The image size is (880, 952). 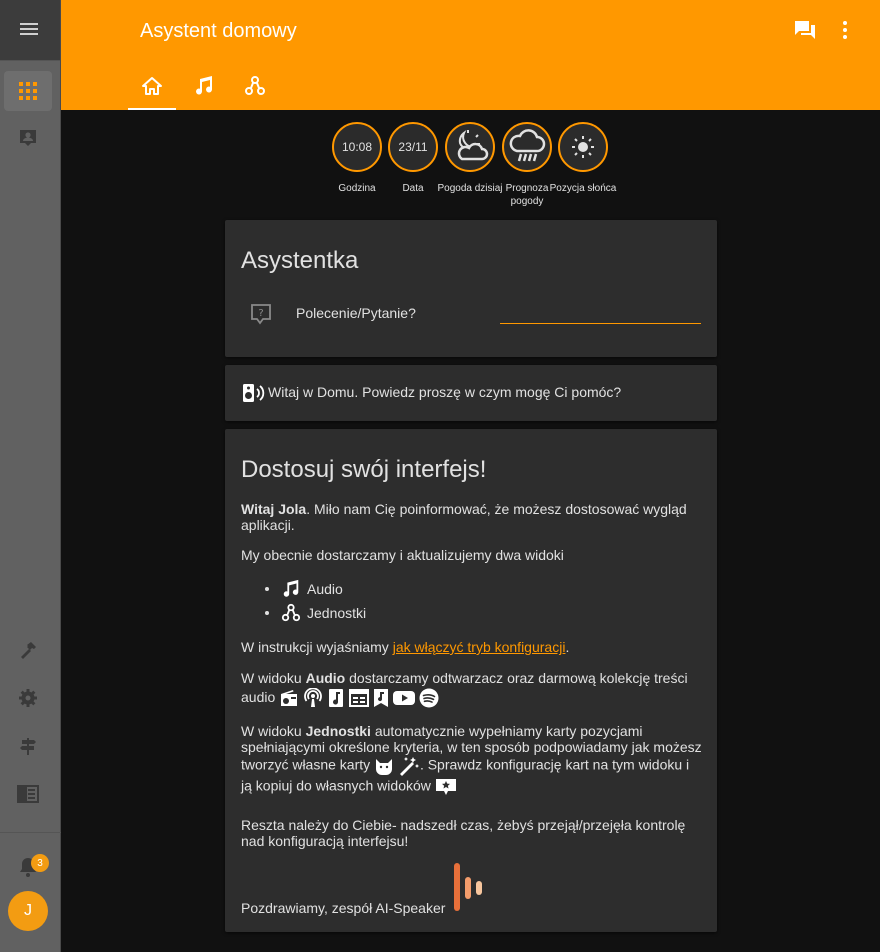 I want to click on home-icon, so click(x=152, y=86).